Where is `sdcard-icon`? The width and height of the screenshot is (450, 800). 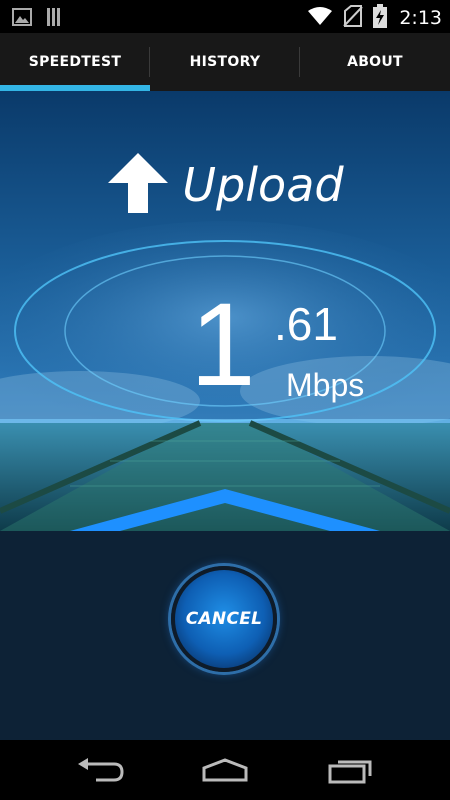
sdcard-icon is located at coordinates (54, 19).